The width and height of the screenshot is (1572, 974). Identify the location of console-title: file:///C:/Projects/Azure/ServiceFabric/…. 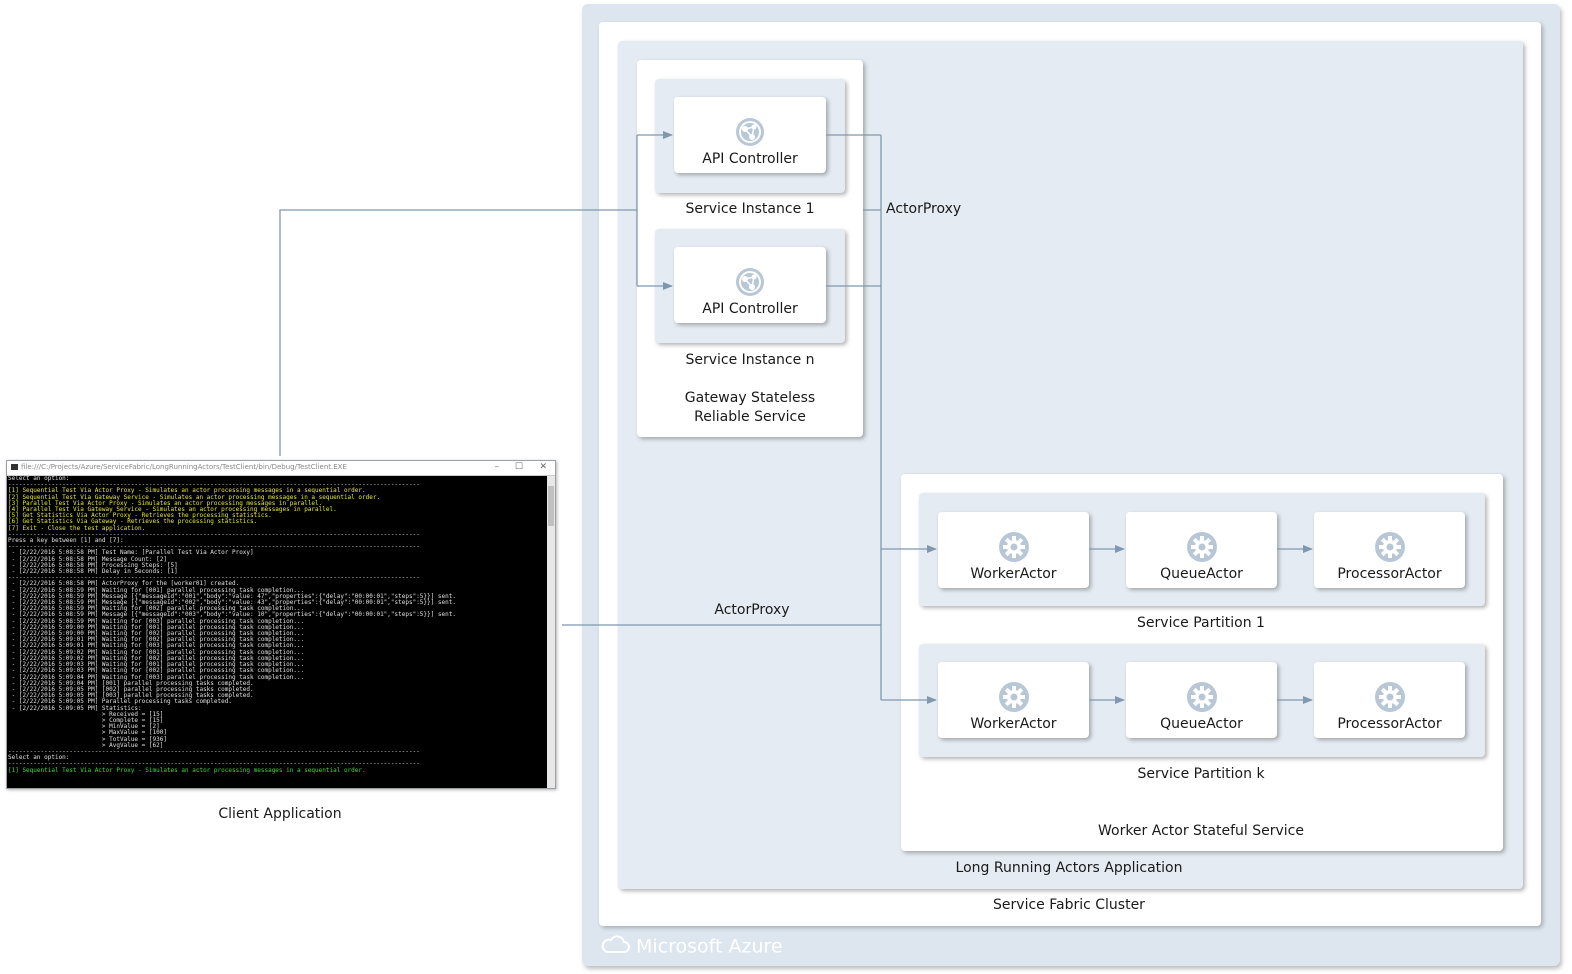
(184, 467).